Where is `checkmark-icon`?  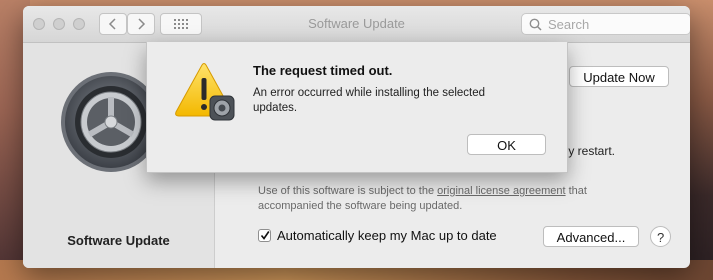 checkmark-icon is located at coordinates (265, 235).